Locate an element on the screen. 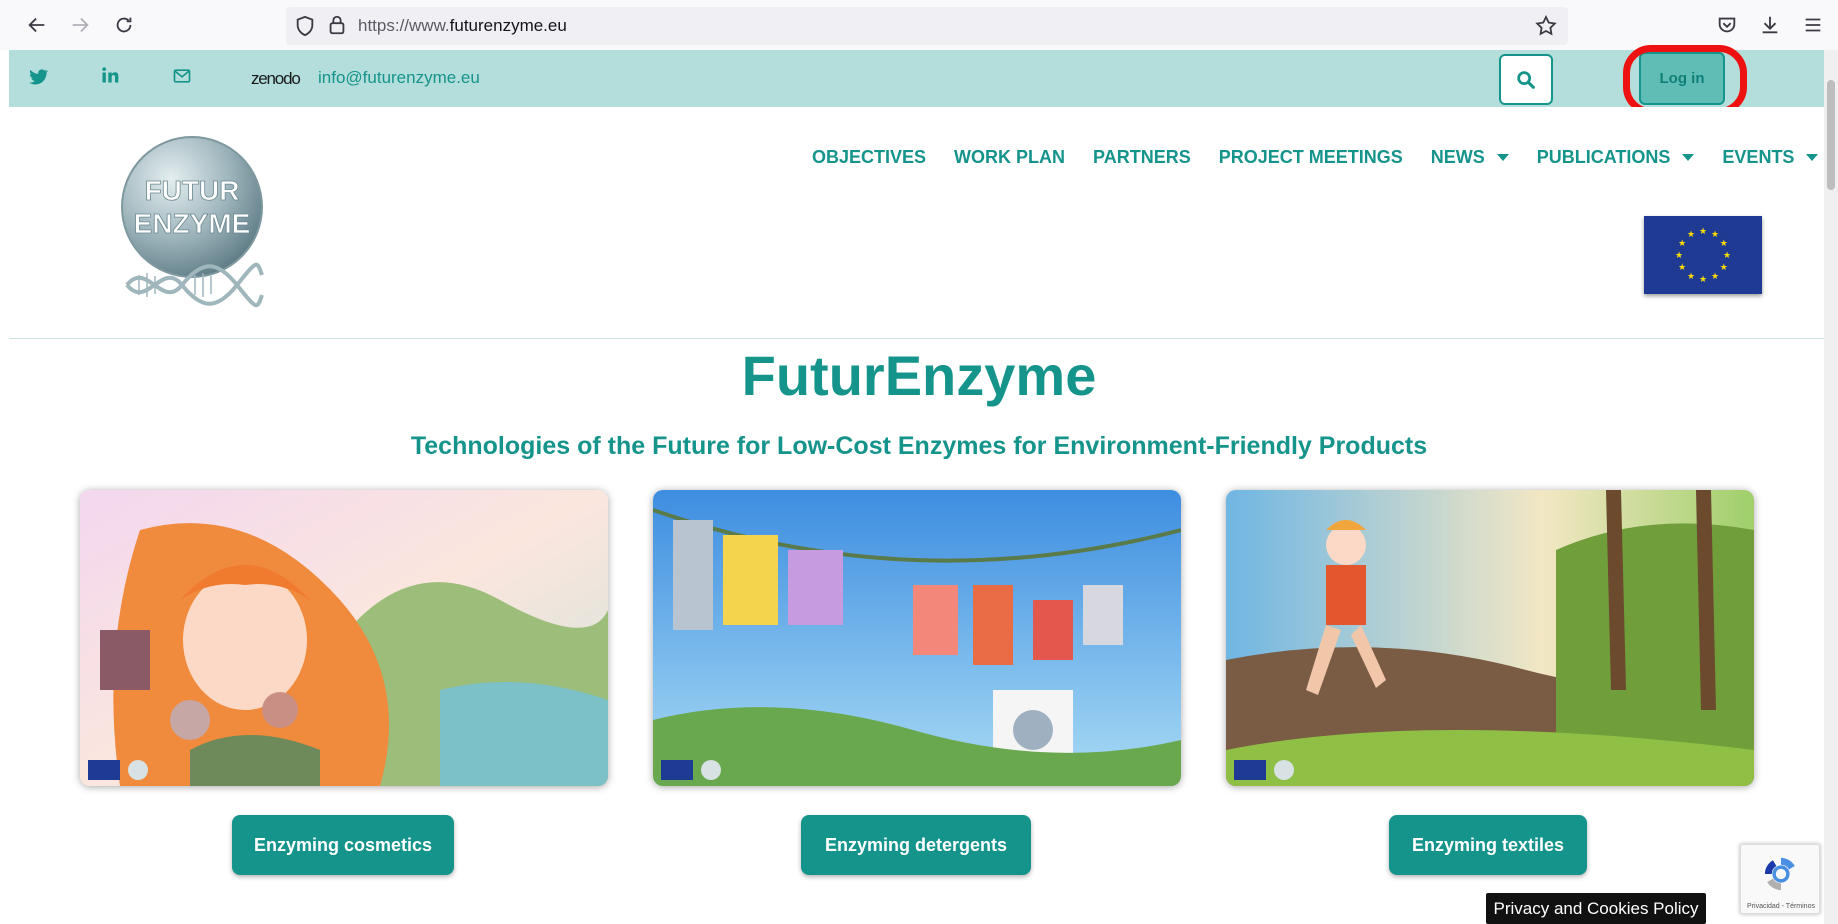  enzyming-textiles-button: Enzyming textiles is located at coordinates (1488, 845).